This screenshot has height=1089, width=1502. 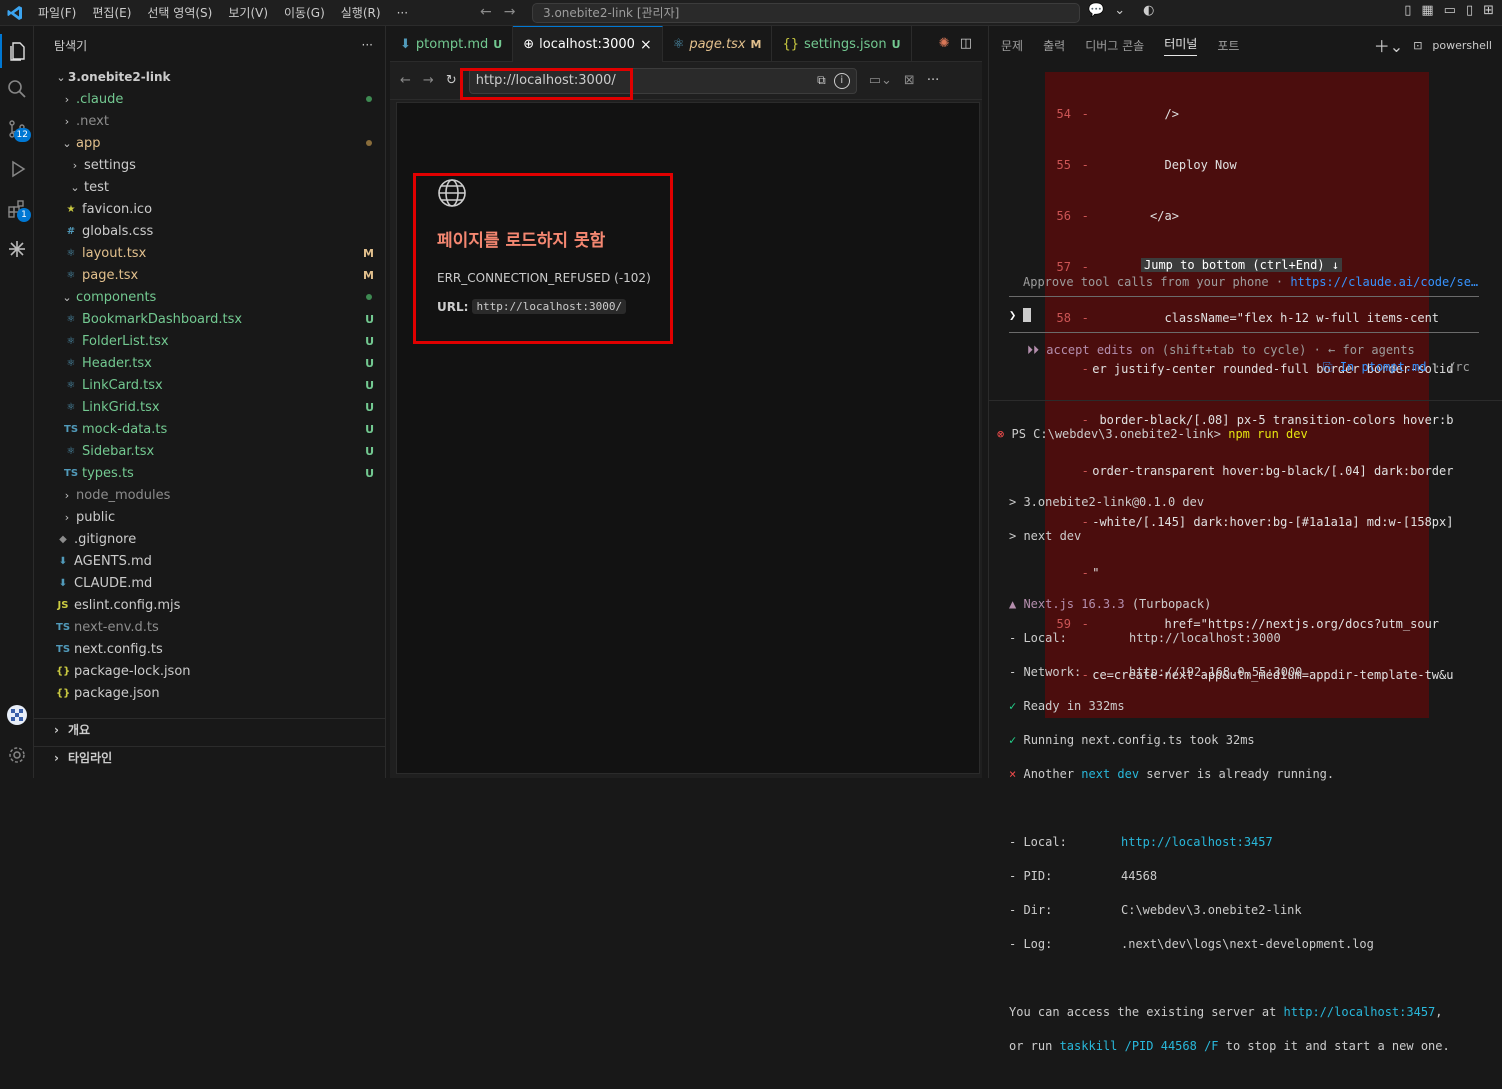 I want to click on tree-folder-claude: › .claude, so click(x=210, y=99).